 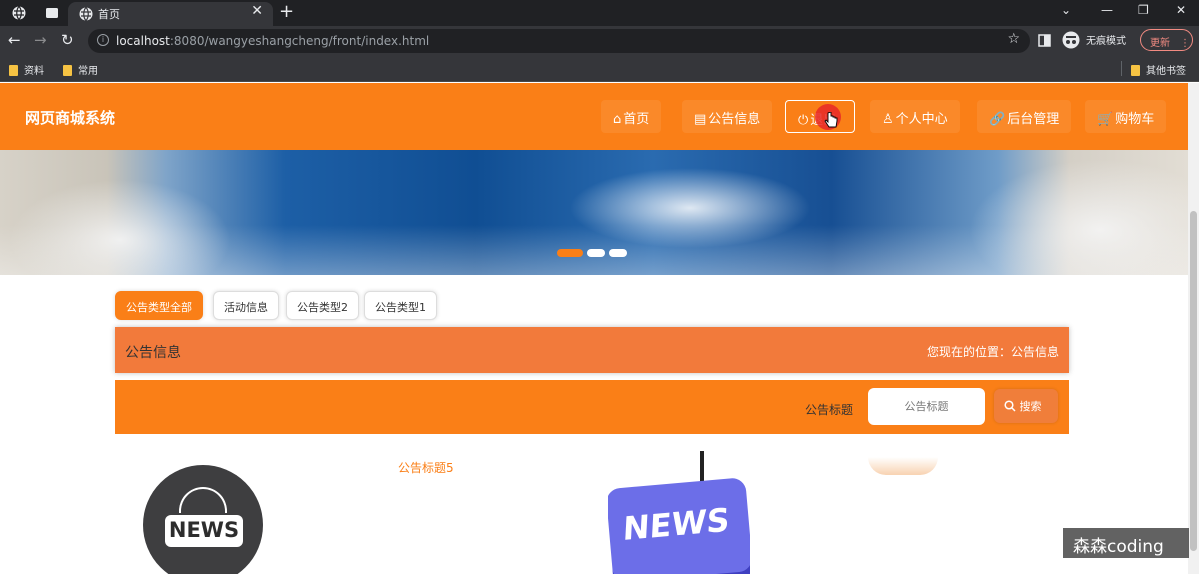 I want to click on nav-notices: ▤ 公告信息, so click(x=727, y=116).